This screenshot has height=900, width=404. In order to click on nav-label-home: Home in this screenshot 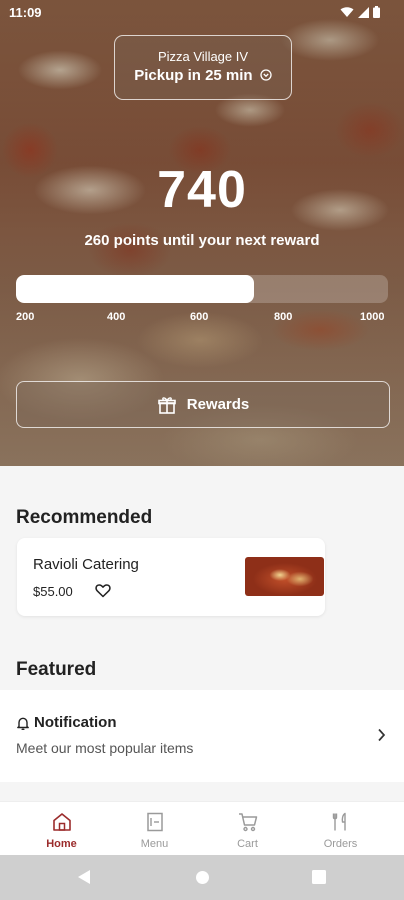, I will do `click(61, 844)`.